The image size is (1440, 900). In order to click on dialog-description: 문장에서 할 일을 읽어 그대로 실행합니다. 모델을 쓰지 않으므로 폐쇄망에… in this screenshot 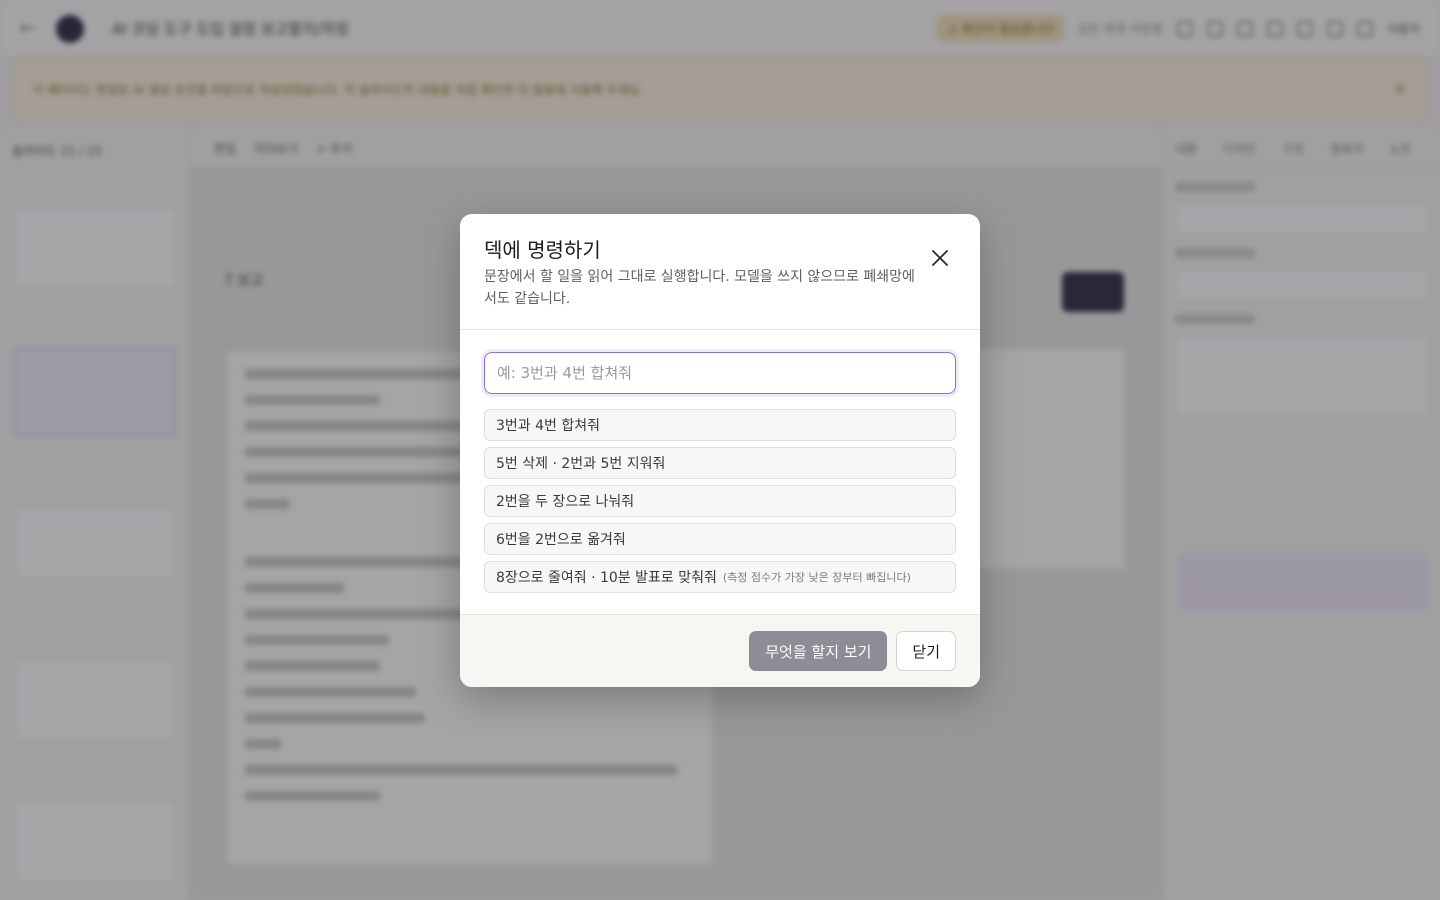, I will do `click(699, 288)`.